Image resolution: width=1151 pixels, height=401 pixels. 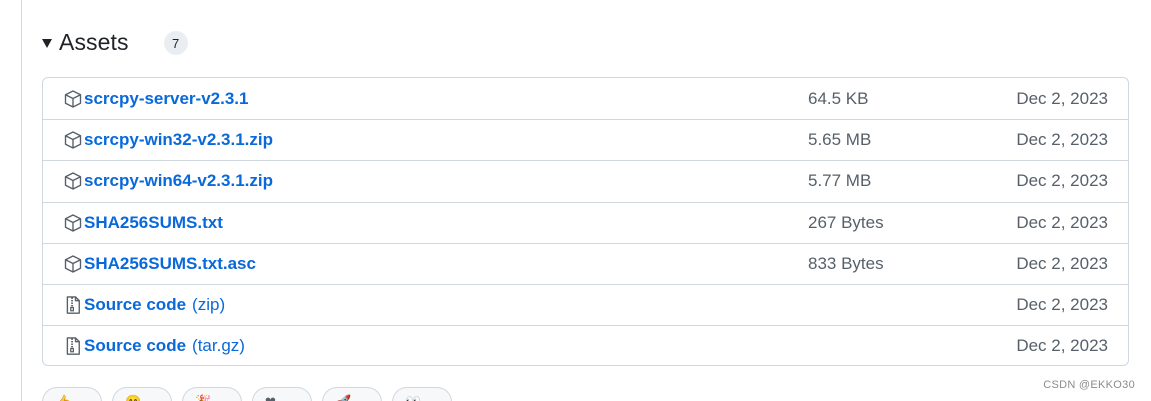 What do you see at coordinates (585, 304) in the screenshot?
I see `asset-row: Source code (zip) Dec 2, 2023` at bounding box center [585, 304].